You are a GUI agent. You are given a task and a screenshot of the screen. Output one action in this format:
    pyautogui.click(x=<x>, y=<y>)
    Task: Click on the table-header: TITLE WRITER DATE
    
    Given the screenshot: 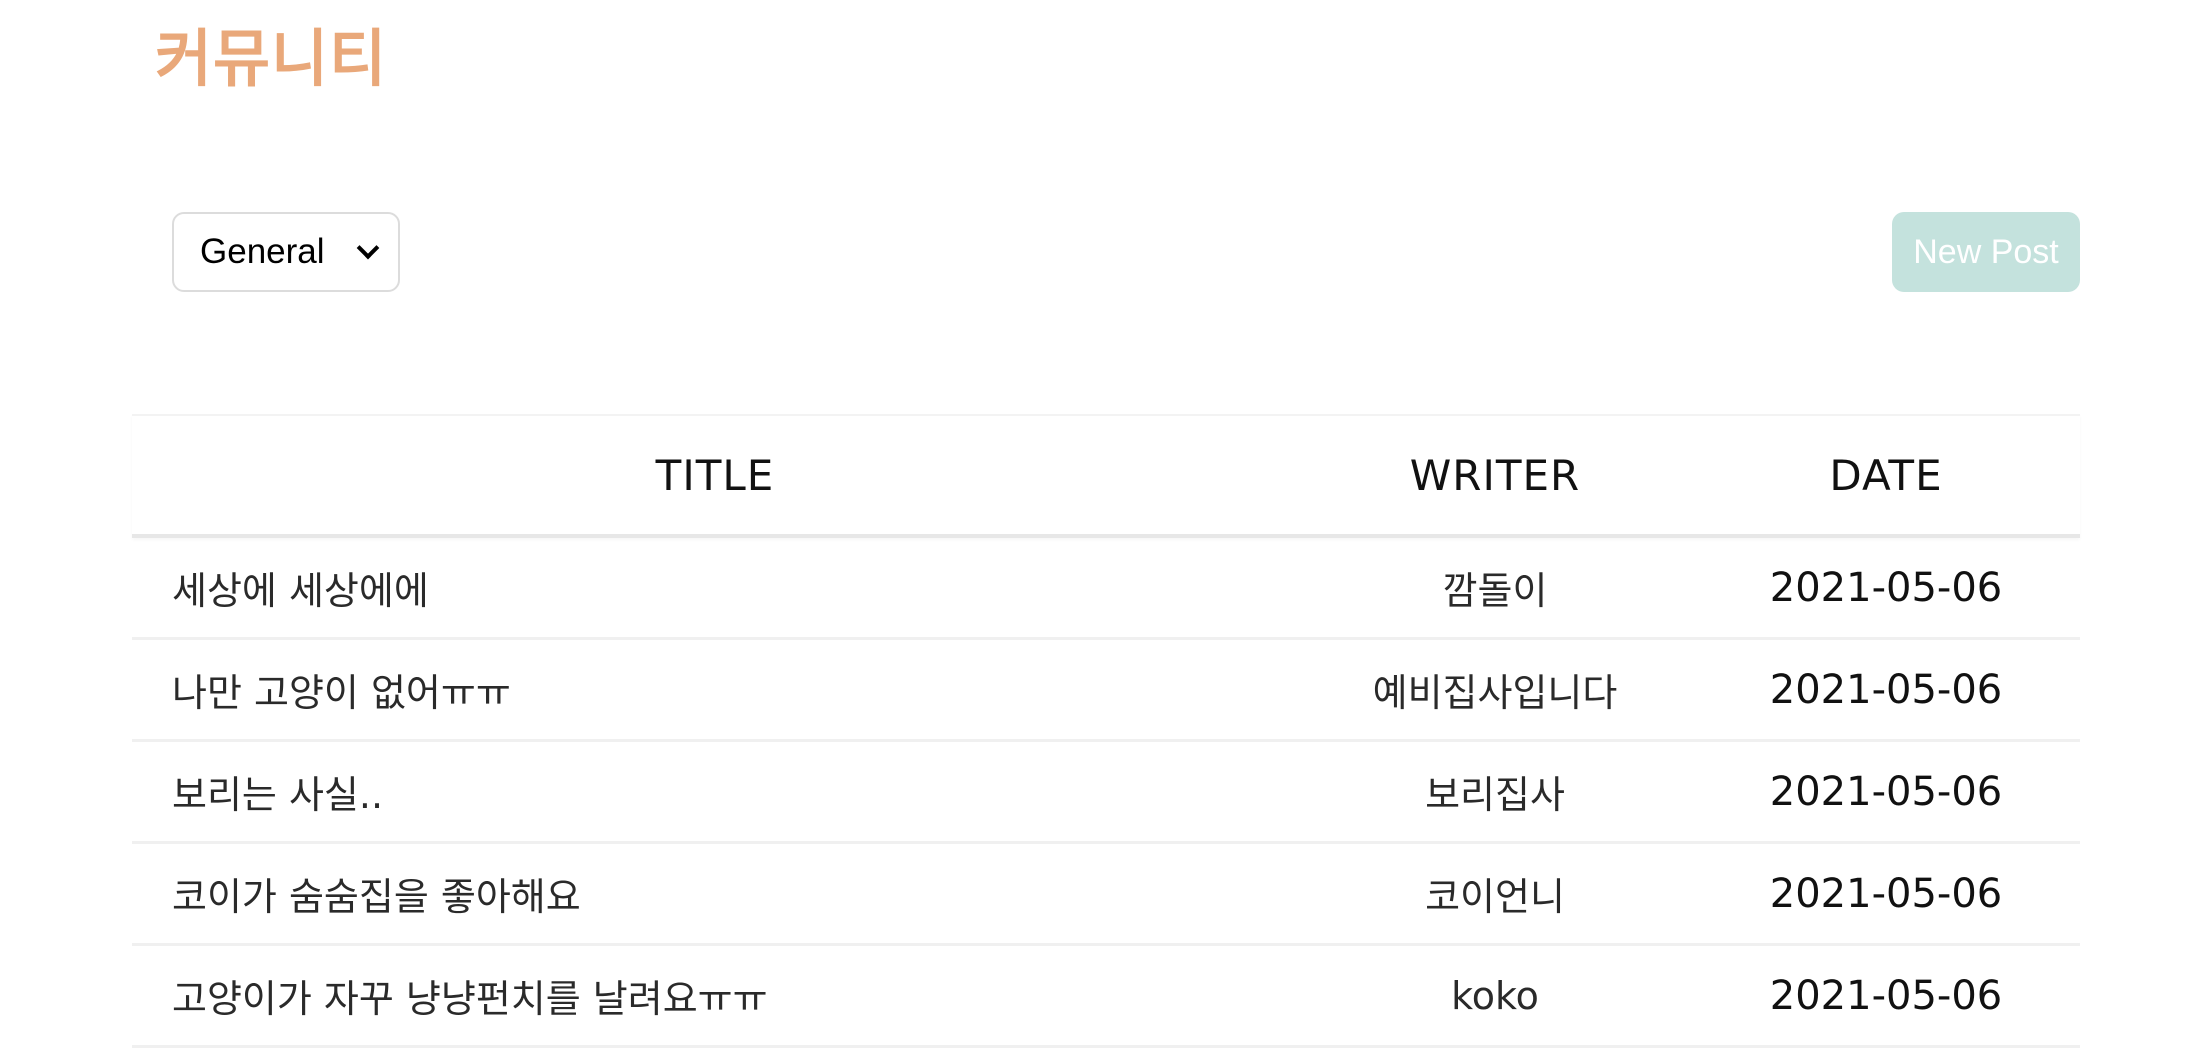 What is the action you would take?
    pyautogui.click(x=1106, y=476)
    